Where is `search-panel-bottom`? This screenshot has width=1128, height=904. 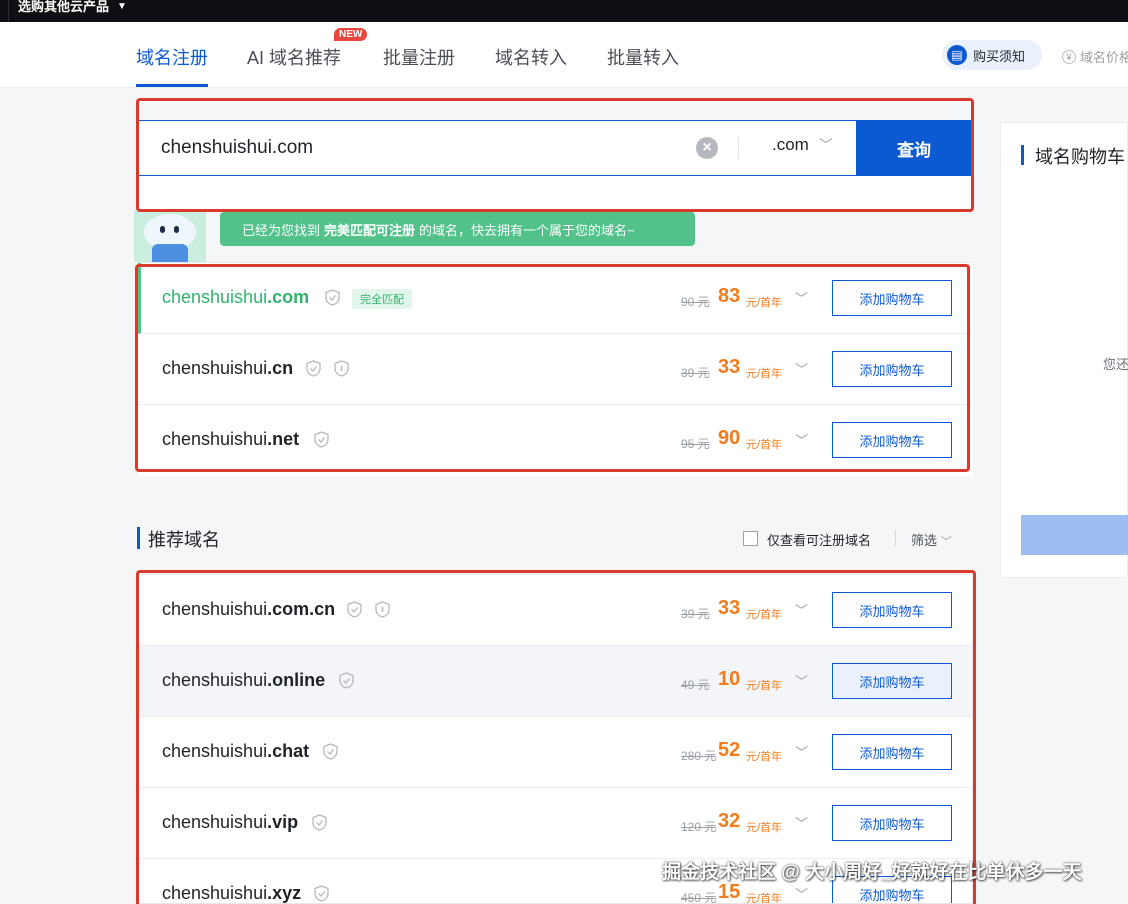
search-panel-bottom is located at coordinates (554, 193).